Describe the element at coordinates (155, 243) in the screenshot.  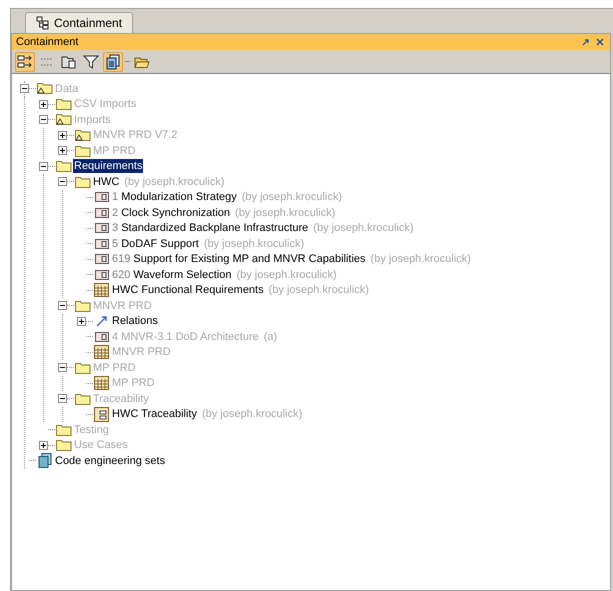
I see `tree-item: 5 DoDAF Support` at that location.